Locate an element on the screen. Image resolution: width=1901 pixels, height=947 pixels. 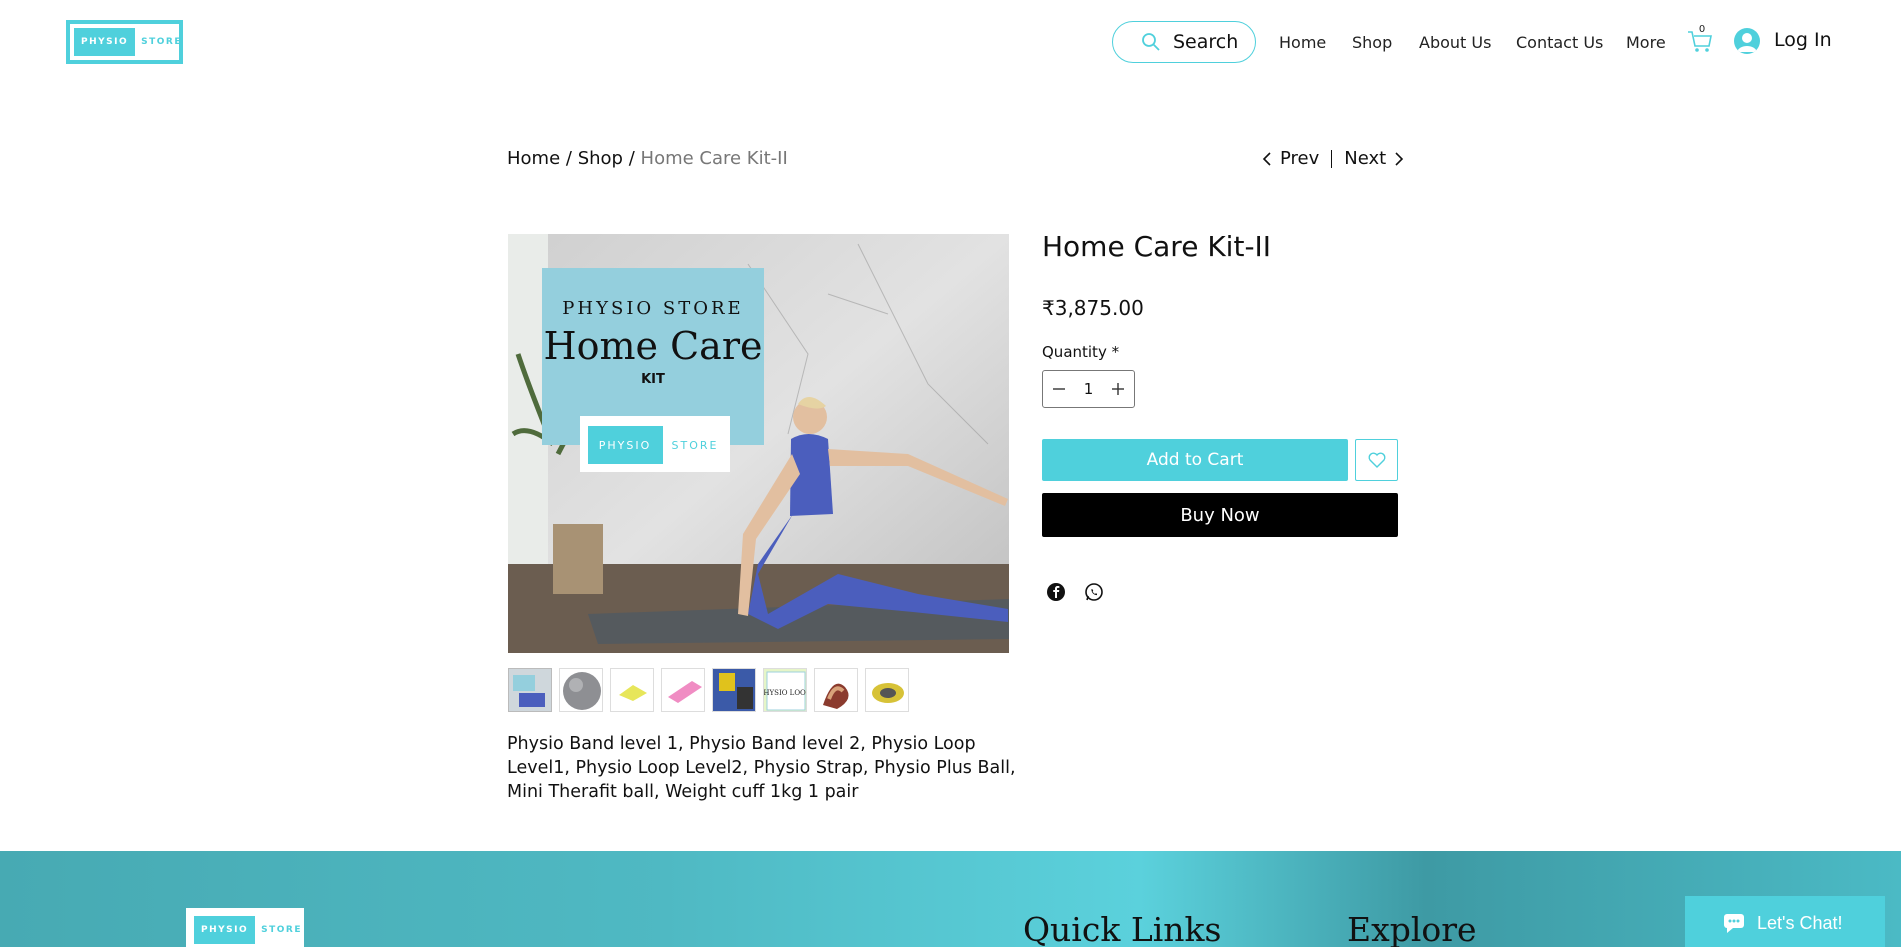
heart-icon is located at coordinates (1376, 460).